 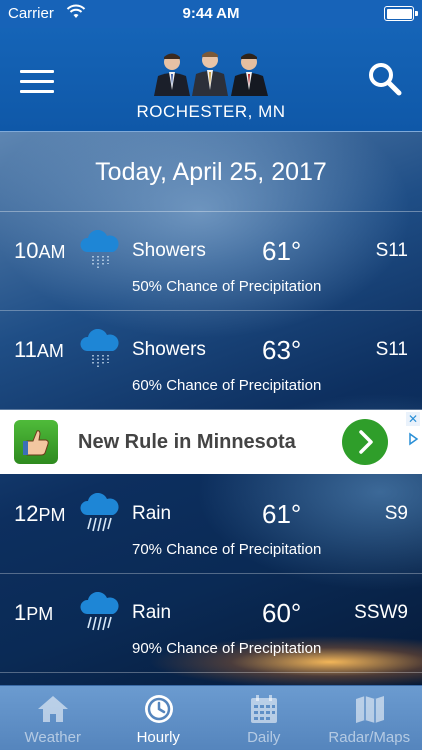 I want to click on hour-precip: 60% Chance of Precipitation, so click(x=227, y=385).